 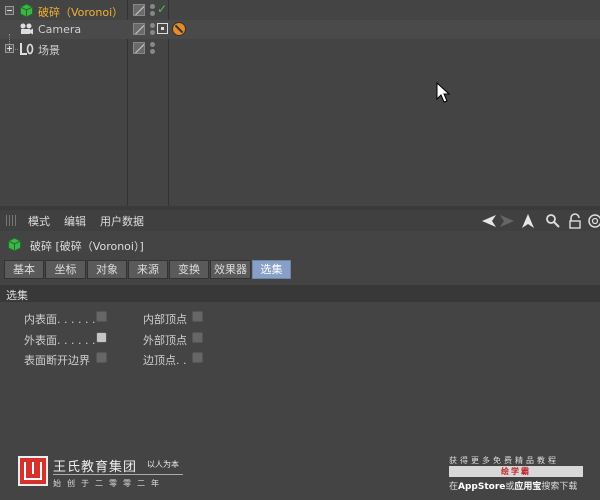 I want to click on tab-selections: 选集, so click(x=271, y=269).